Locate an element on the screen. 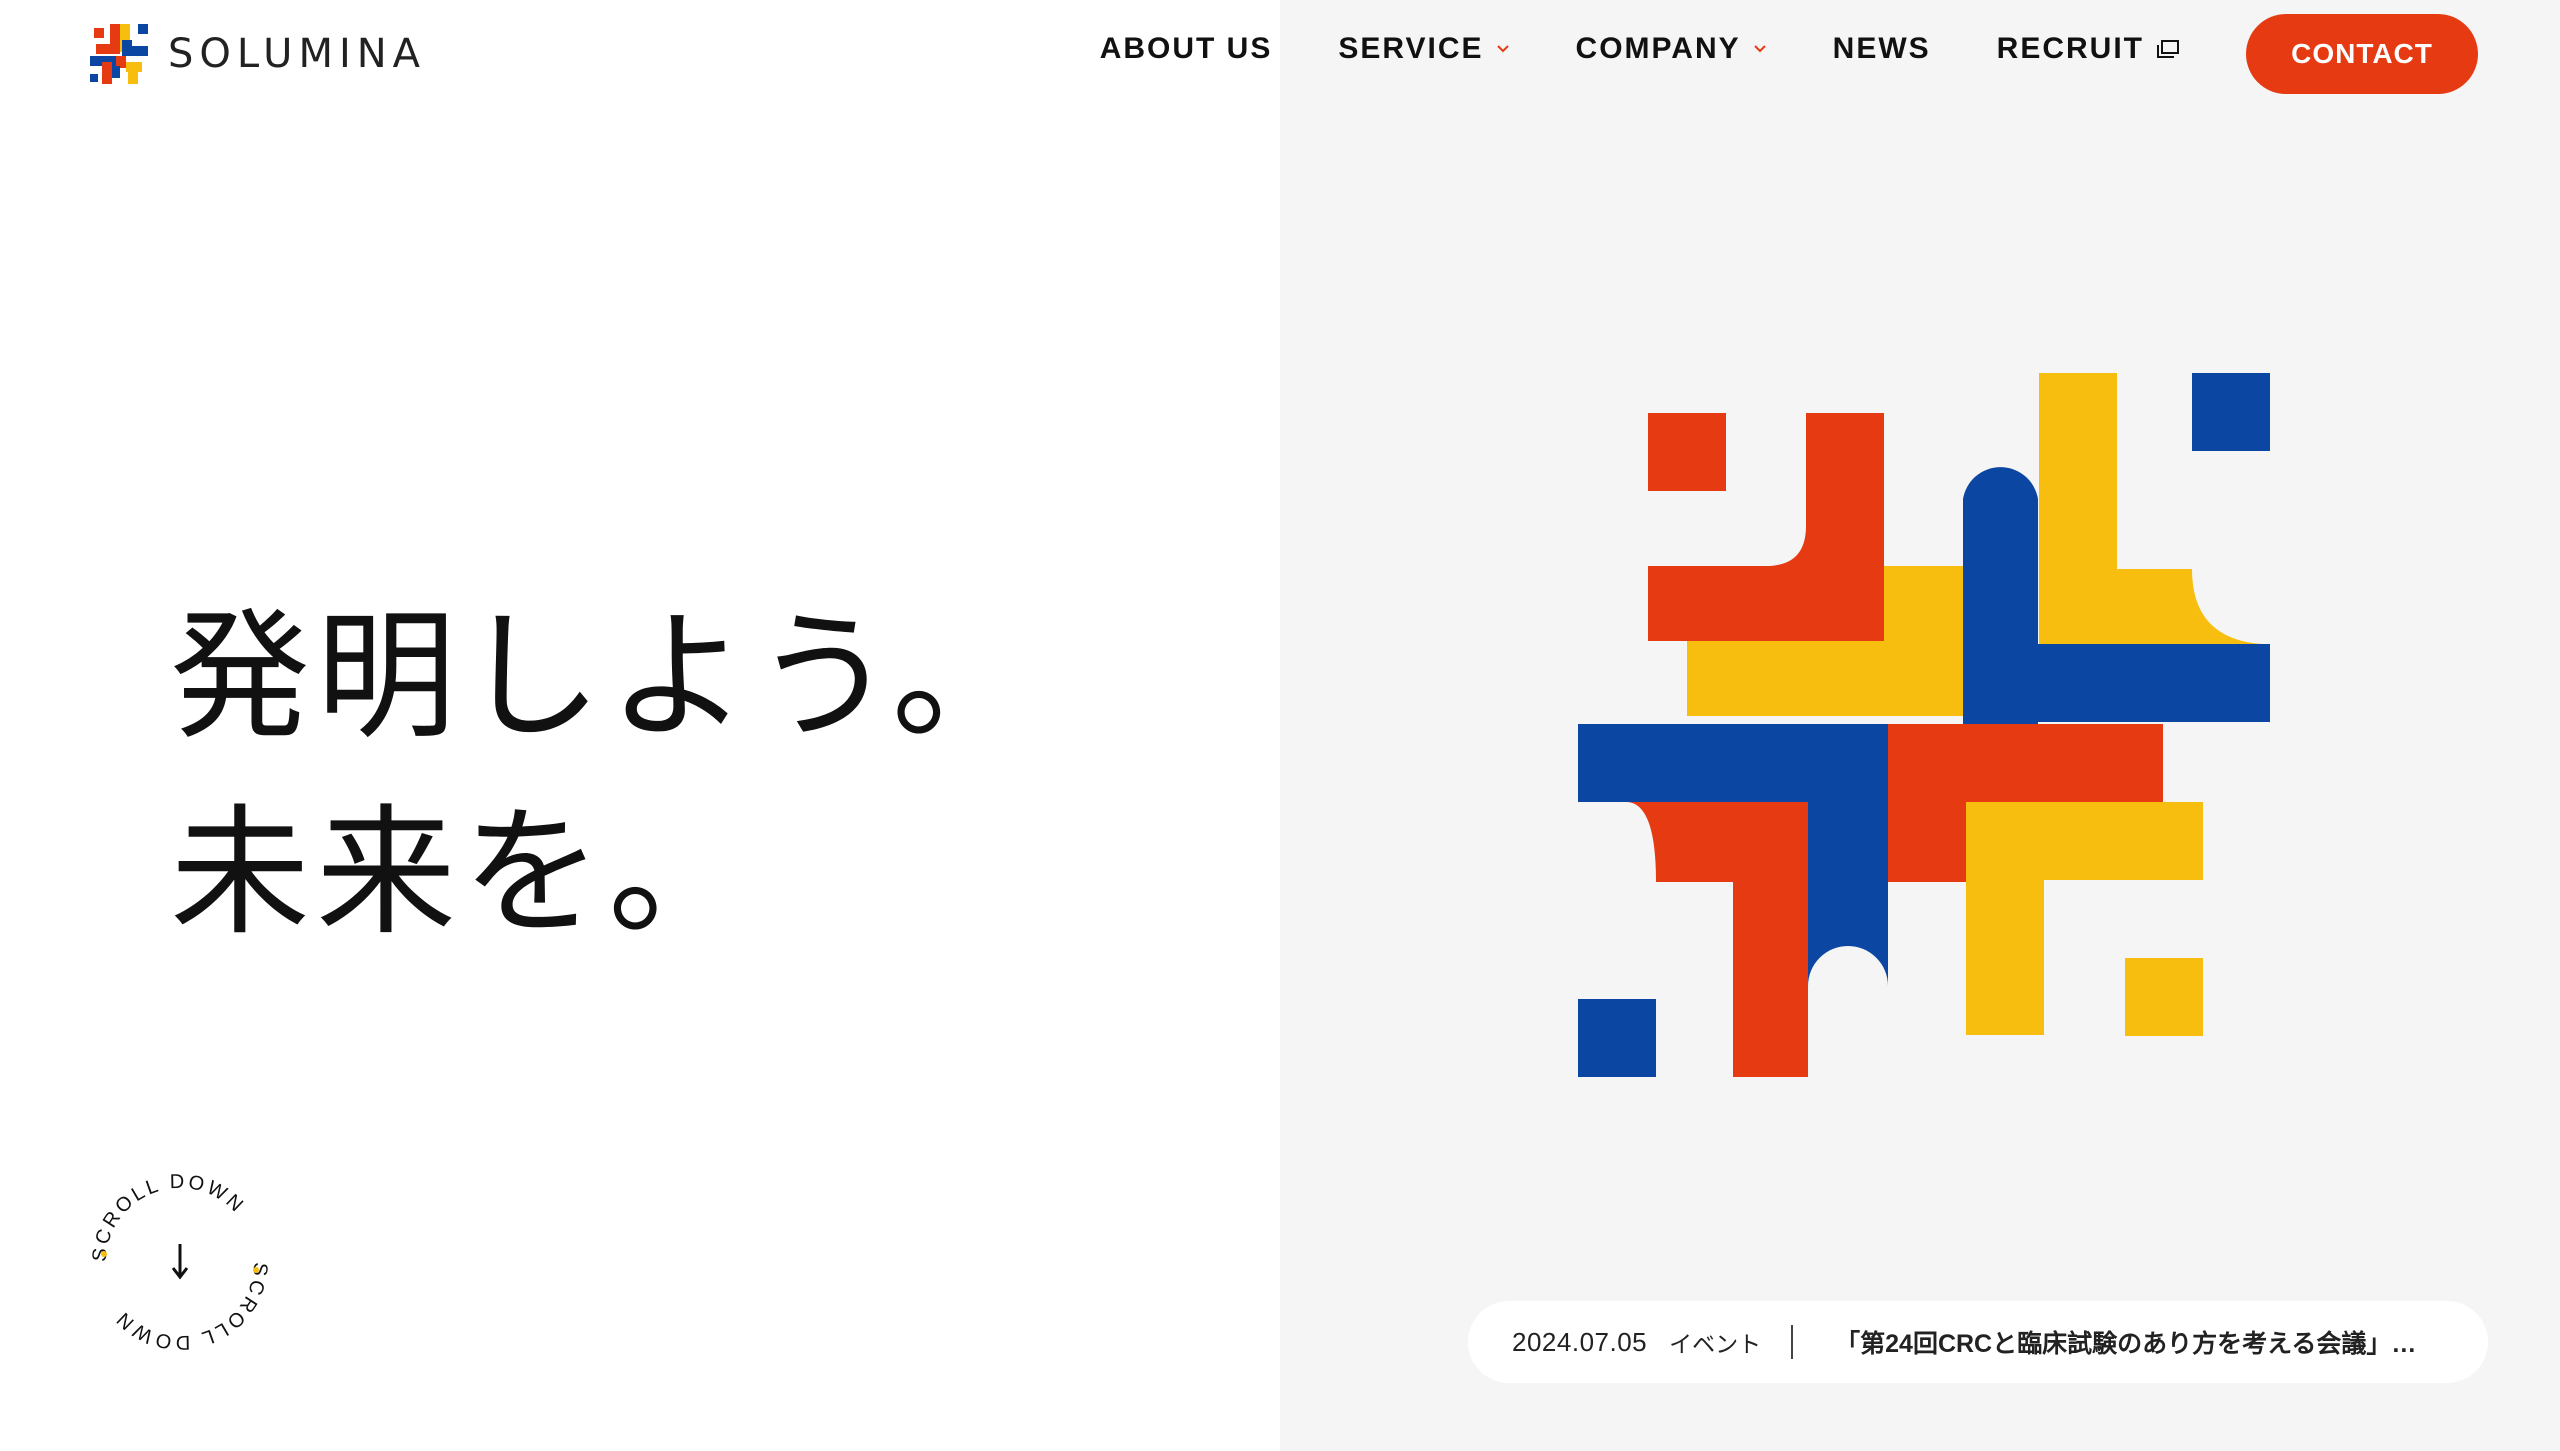 The width and height of the screenshot is (2560, 1451). nav-service-label: SERVICE is located at coordinates (1411, 48).